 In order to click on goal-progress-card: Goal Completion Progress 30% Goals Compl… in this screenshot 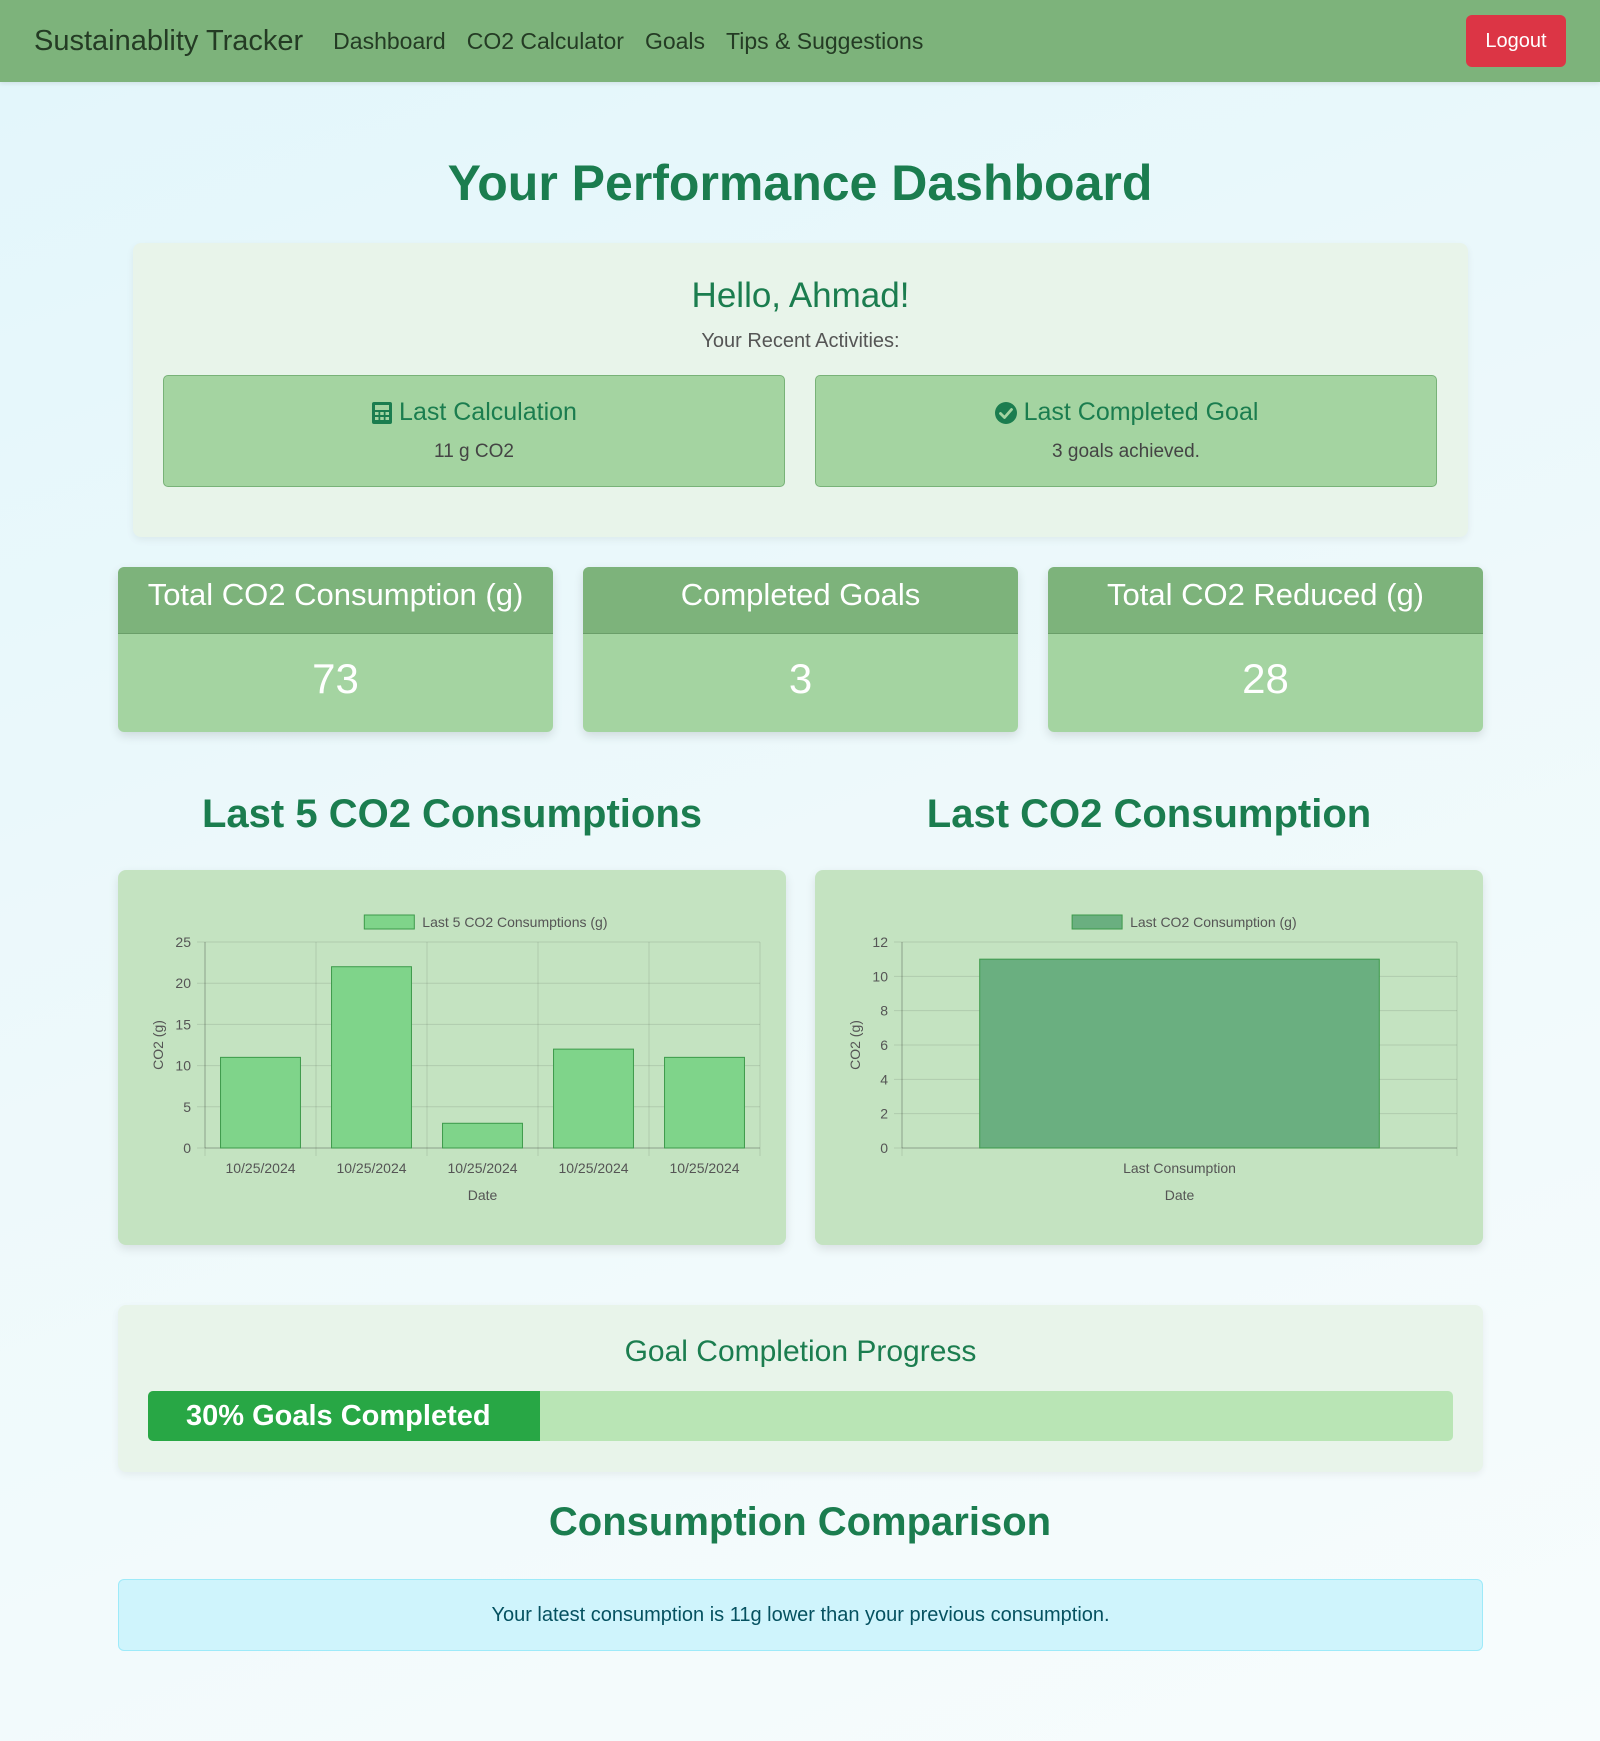, I will do `click(800, 1388)`.